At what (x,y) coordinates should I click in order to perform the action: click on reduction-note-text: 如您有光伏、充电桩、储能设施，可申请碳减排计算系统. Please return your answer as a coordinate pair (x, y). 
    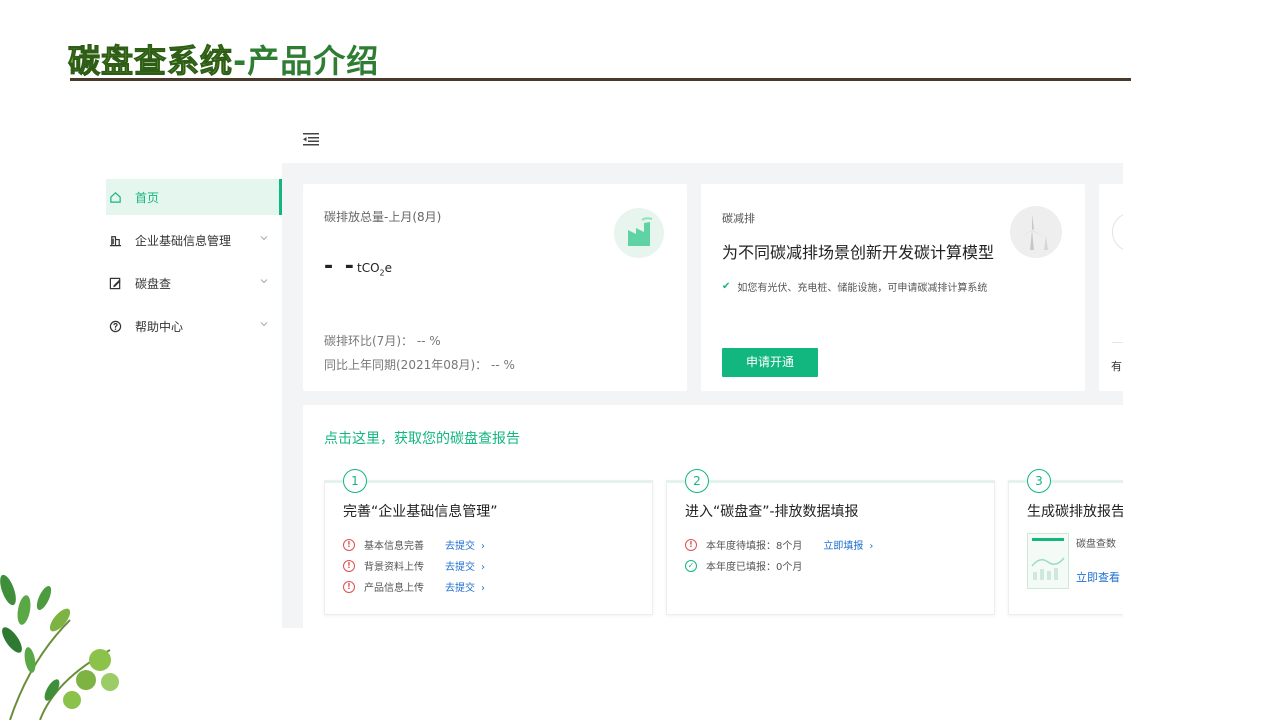
    Looking at the image, I should click on (862, 288).